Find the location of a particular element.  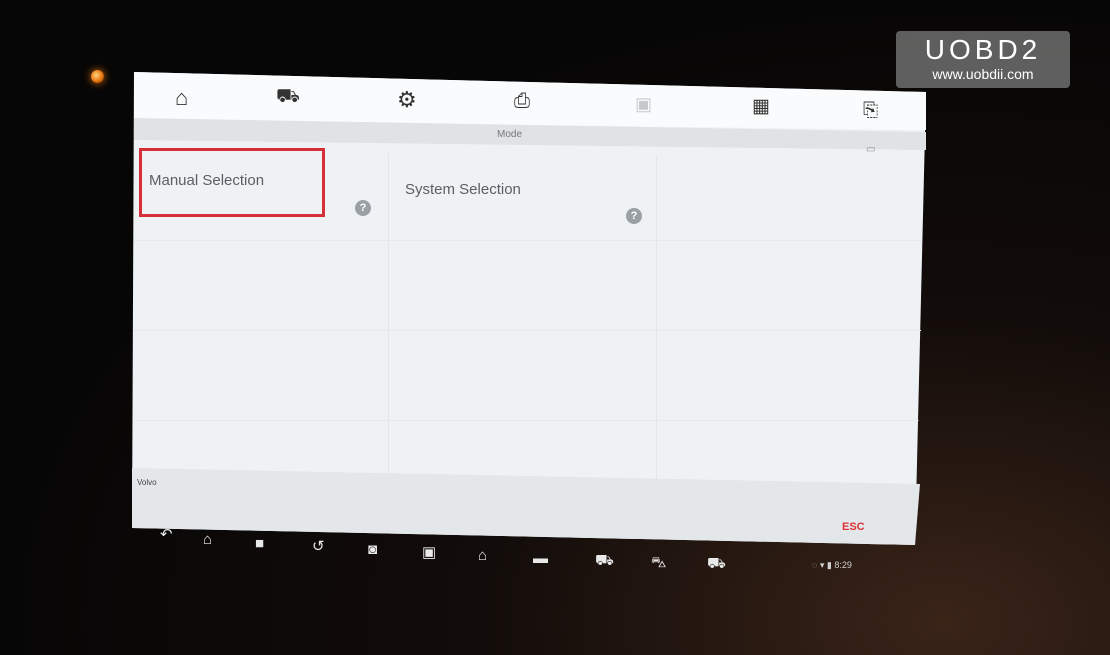

keyboard-icon: ▭ is located at coordinates (870, 149).